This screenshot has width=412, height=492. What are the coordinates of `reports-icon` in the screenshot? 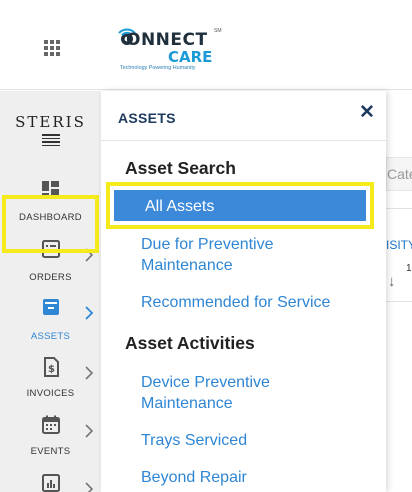 It's located at (51, 483).